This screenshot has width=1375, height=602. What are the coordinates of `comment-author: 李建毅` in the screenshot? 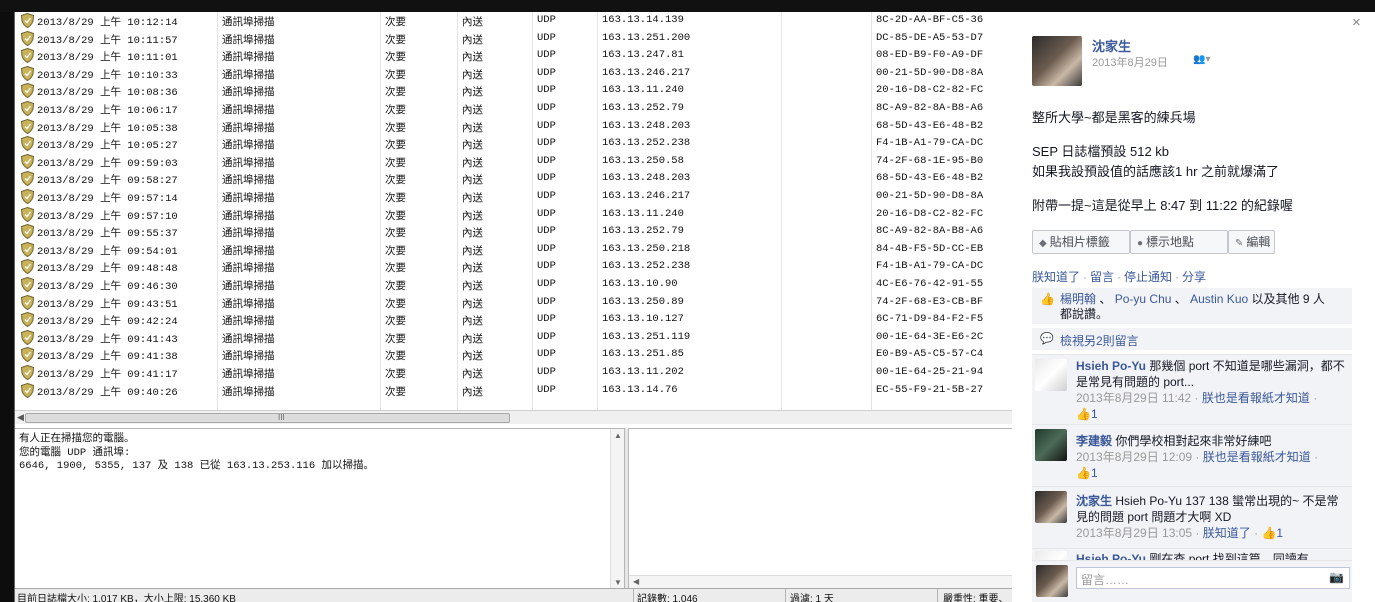 It's located at (1094, 441).